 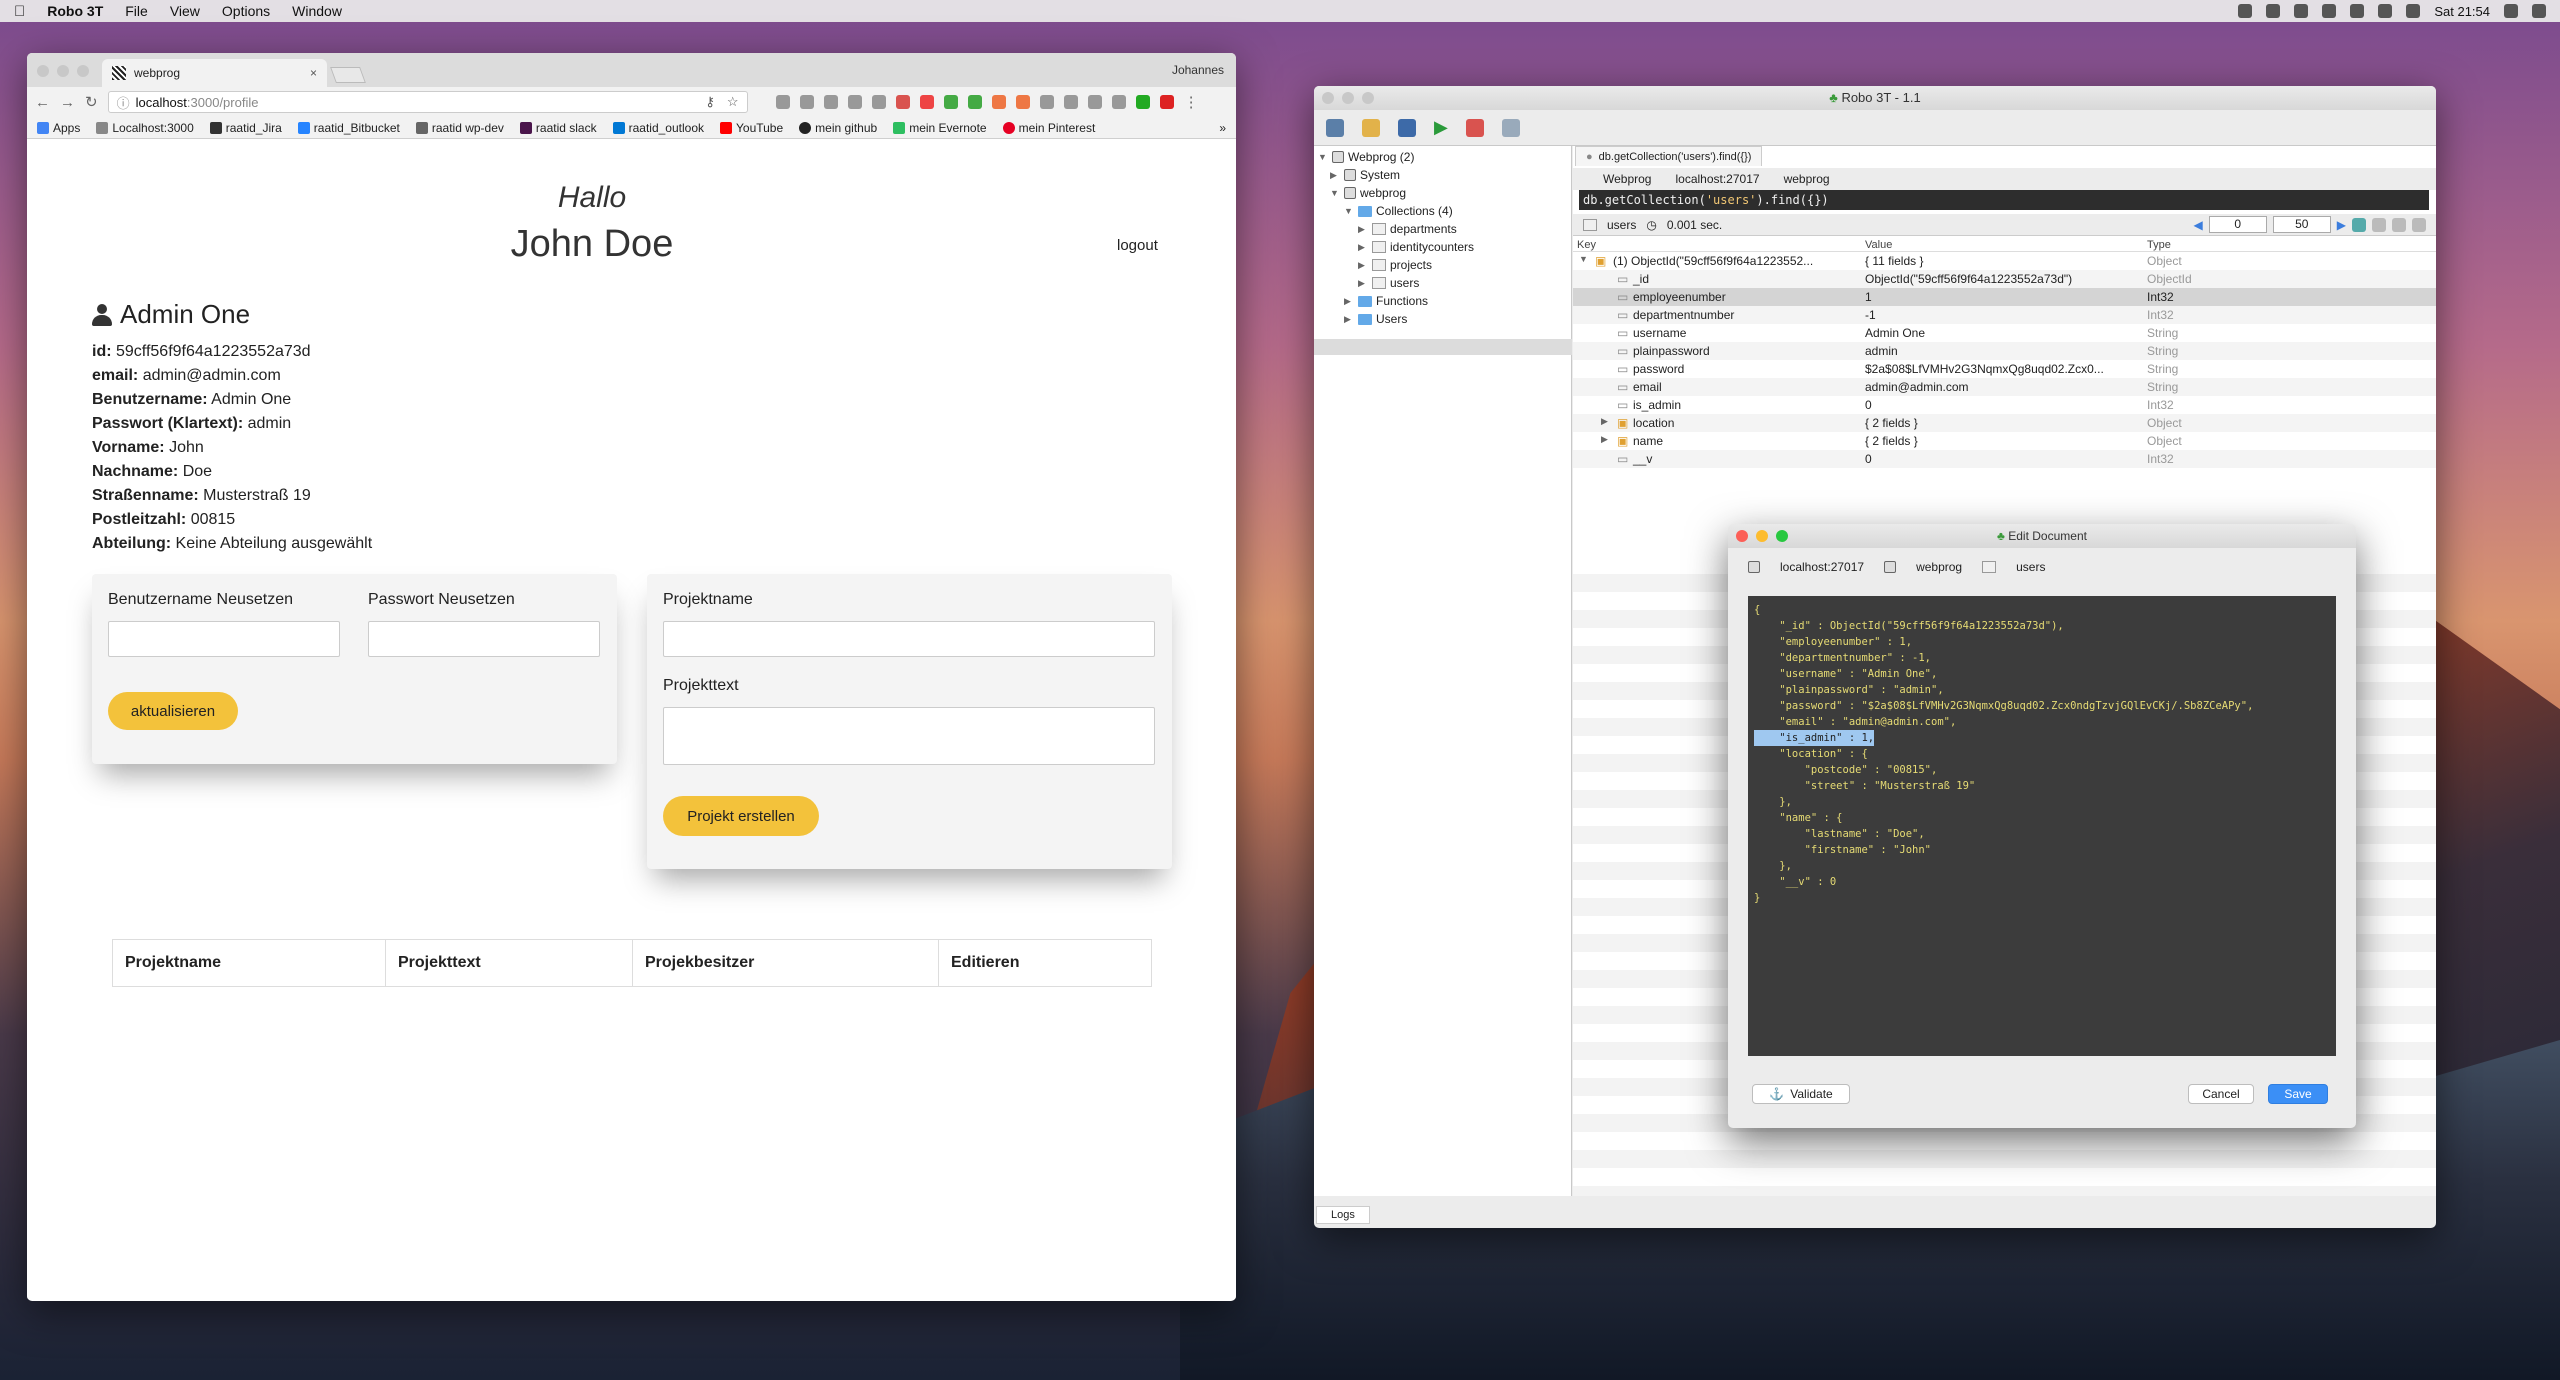 What do you see at coordinates (909, 736) in the screenshot?
I see `project-text-textarea` at bounding box center [909, 736].